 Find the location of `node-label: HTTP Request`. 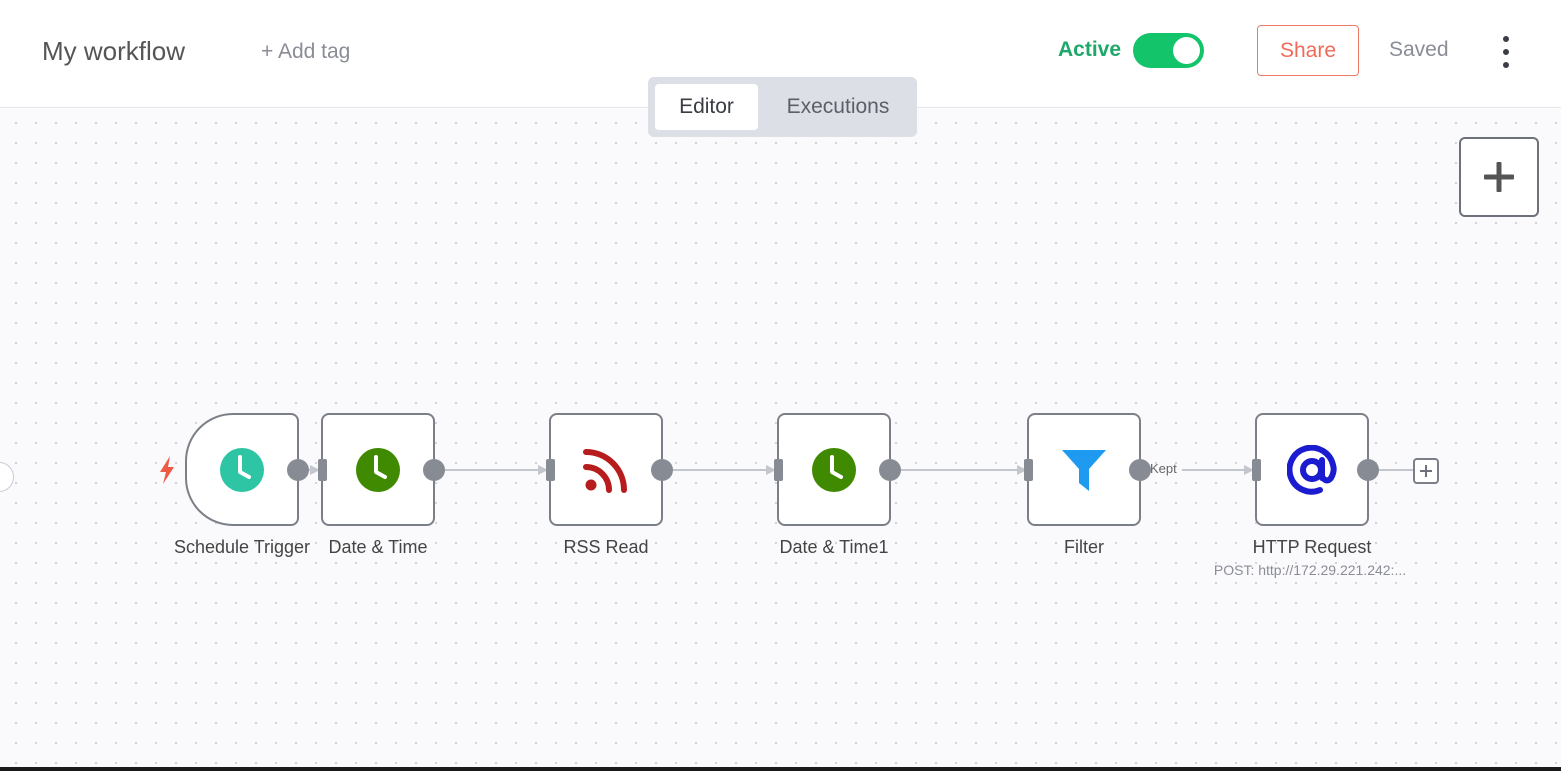

node-label: HTTP Request is located at coordinates (1312, 547).